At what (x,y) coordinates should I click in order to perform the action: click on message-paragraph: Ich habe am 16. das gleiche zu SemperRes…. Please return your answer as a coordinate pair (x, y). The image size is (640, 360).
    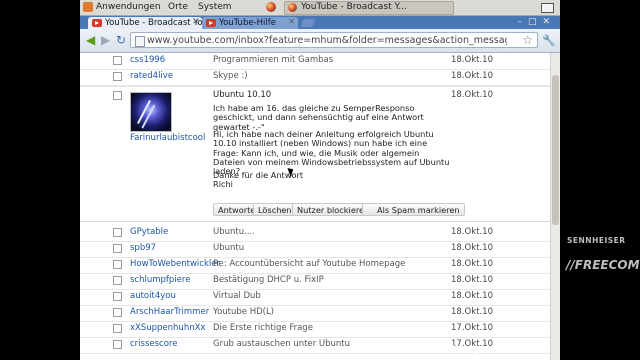
    Looking at the image, I should click on (318, 117).